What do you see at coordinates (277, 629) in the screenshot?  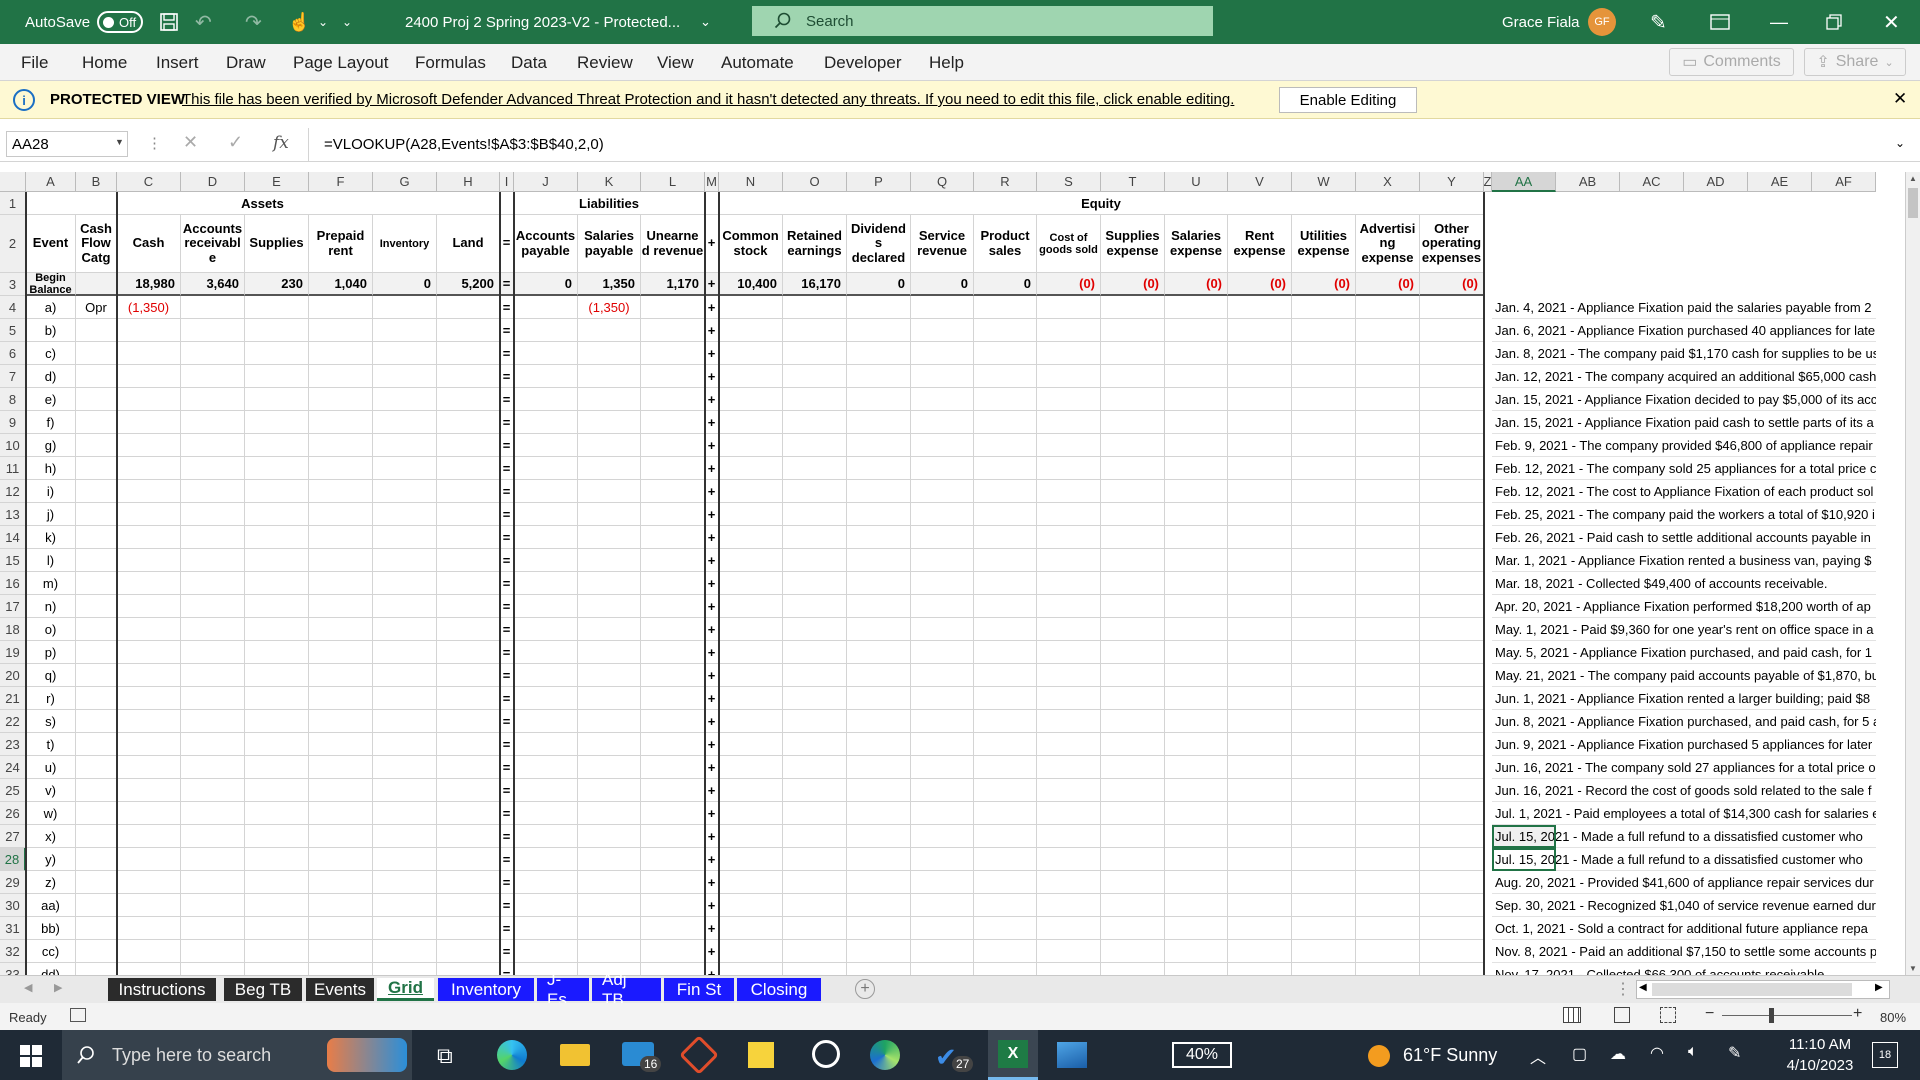 I see `cell-e18` at bounding box center [277, 629].